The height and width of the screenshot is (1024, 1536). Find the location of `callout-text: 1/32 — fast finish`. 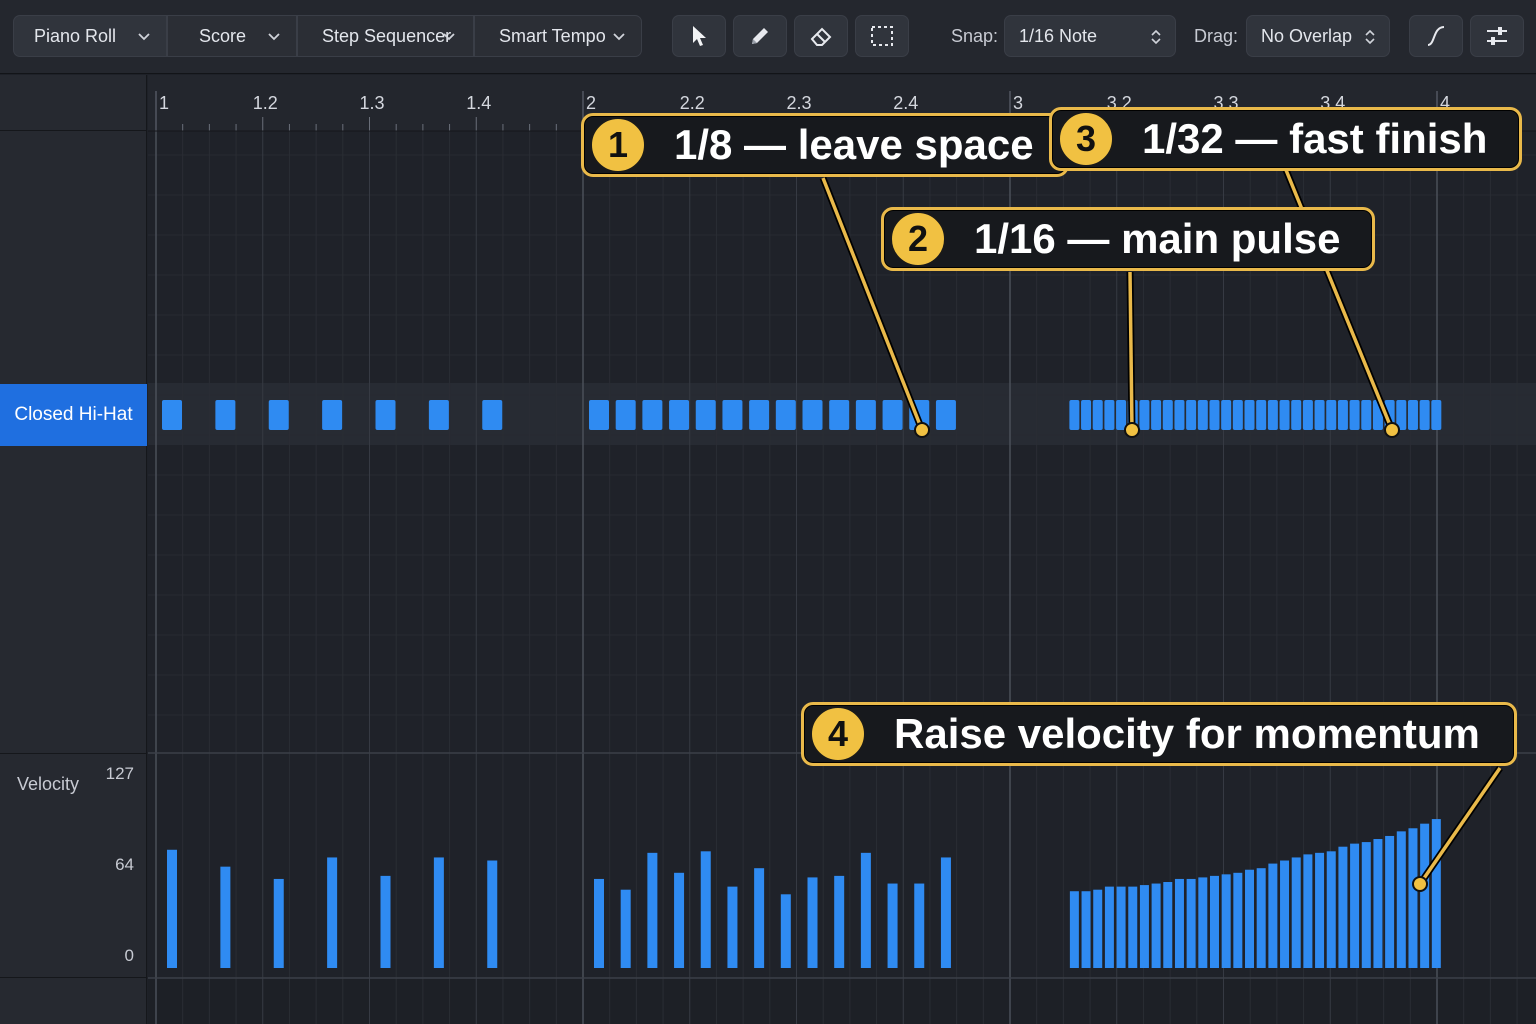

callout-text: 1/32 — fast finish is located at coordinates (1315, 138).